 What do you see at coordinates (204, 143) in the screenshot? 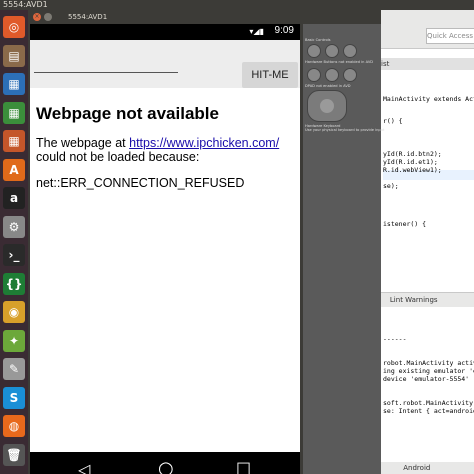
I see `error-url-link: https://www.ipchicken.com/` at bounding box center [204, 143].